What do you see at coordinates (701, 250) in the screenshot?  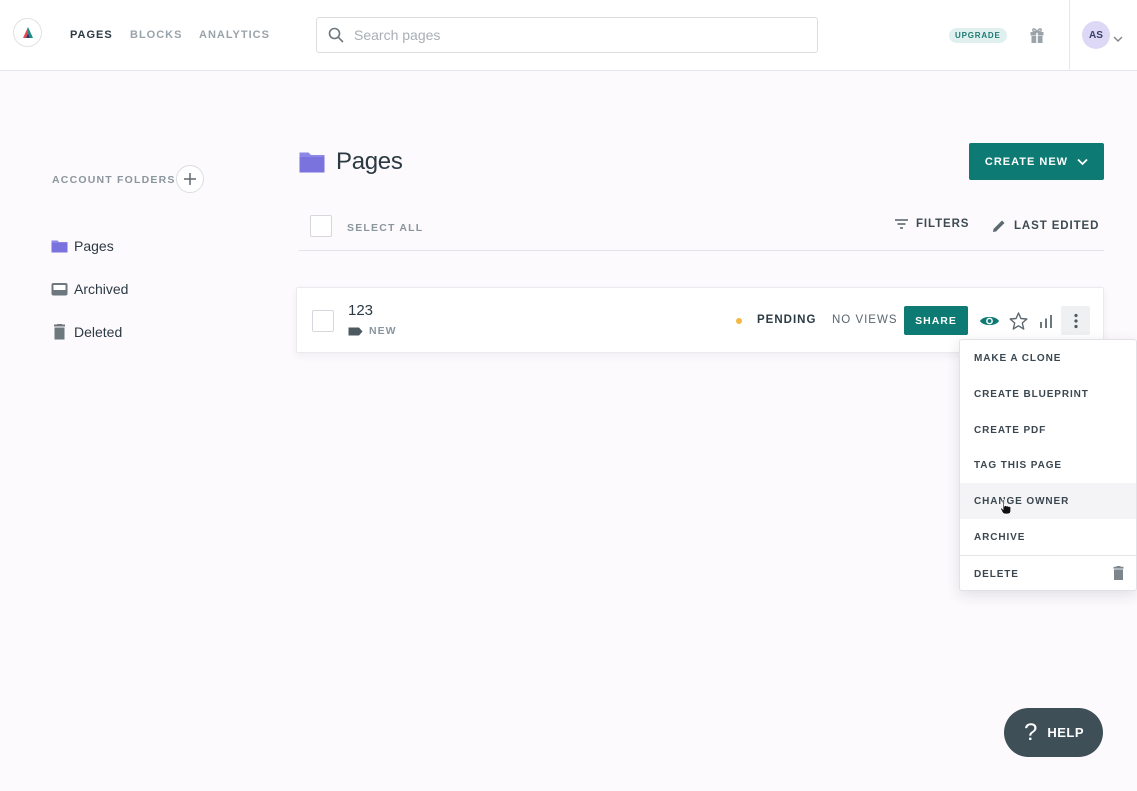 I see `toolbar-divider` at bounding box center [701, 250].